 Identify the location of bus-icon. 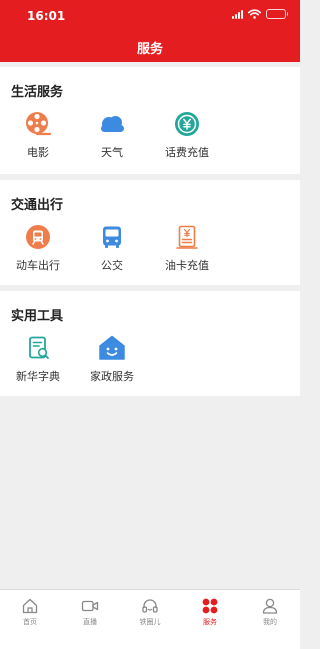
(112, 237).